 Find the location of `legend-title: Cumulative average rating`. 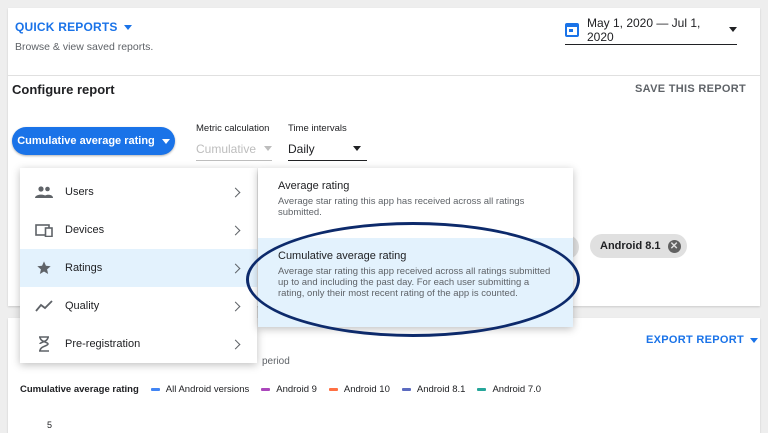

legend-title: Cumulative average rating is located at coordinates (79, 389).